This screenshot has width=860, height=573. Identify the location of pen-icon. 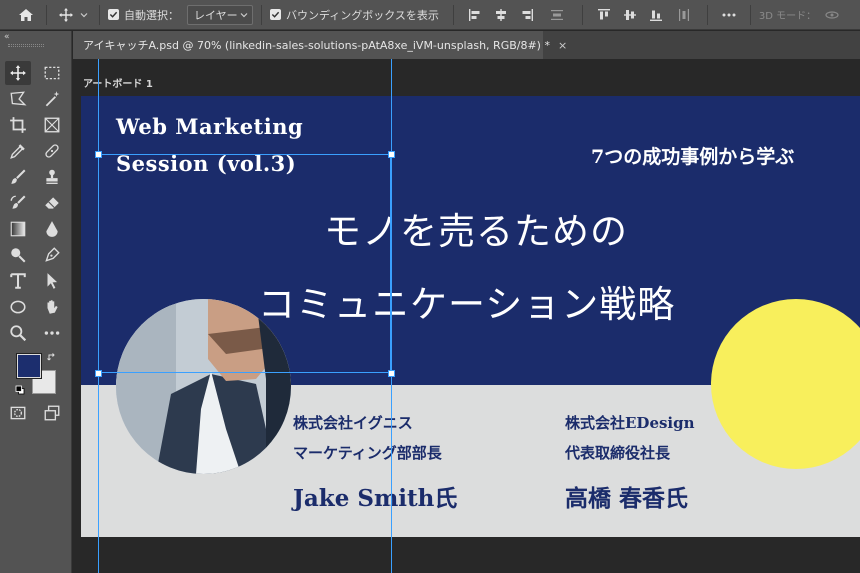
(52, 254).